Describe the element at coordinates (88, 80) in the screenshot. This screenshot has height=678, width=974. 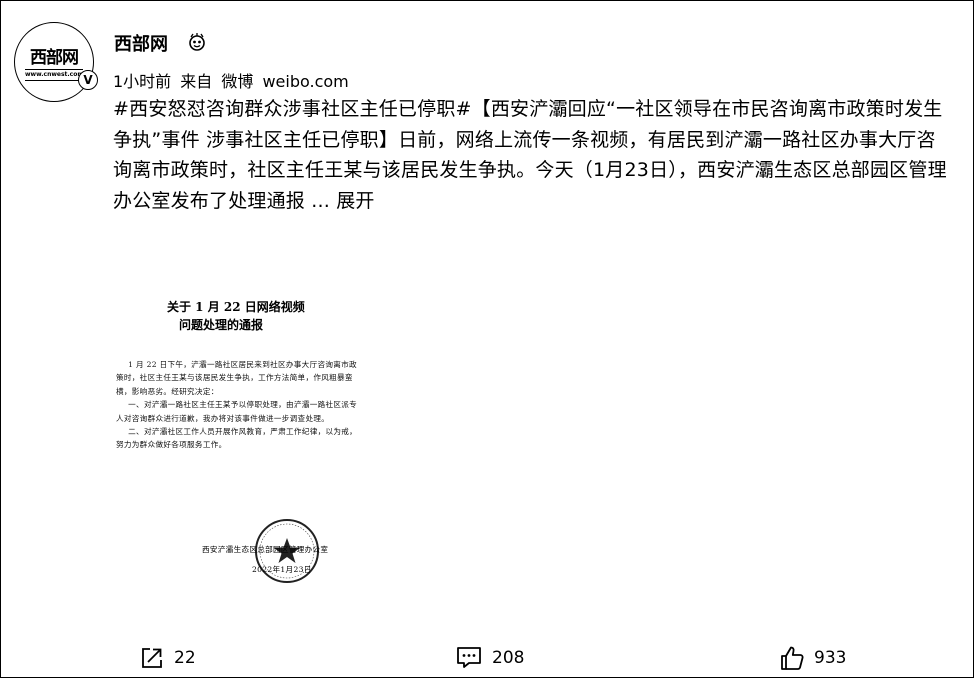
I see `verified-badge-icon: V` at that location.